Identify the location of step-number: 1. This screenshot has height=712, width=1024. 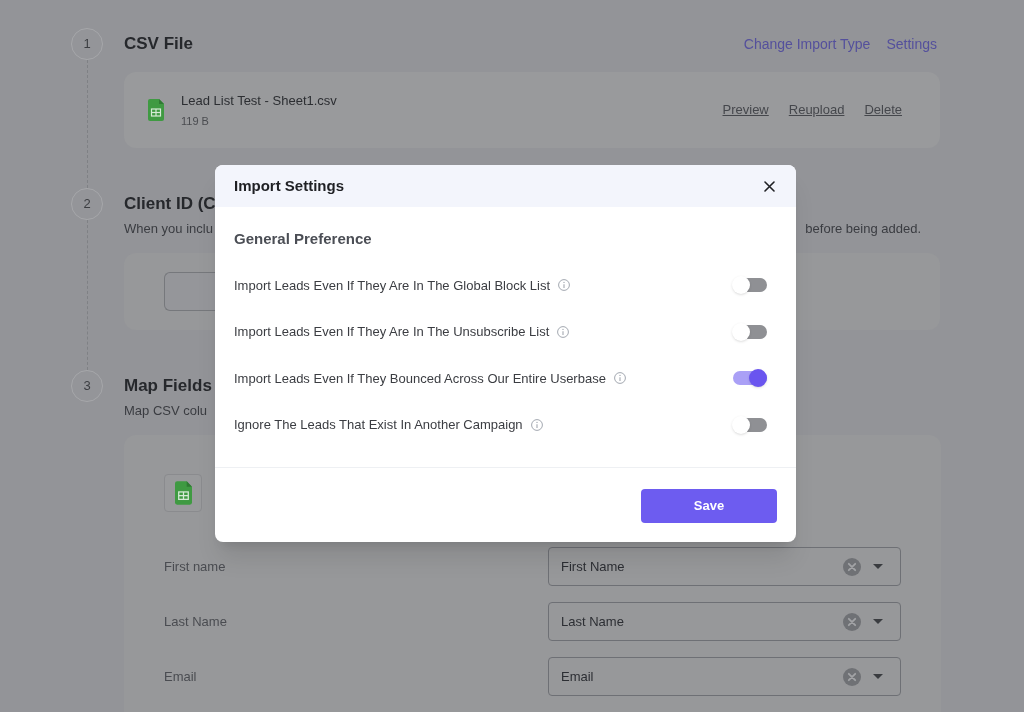
(87, 44).